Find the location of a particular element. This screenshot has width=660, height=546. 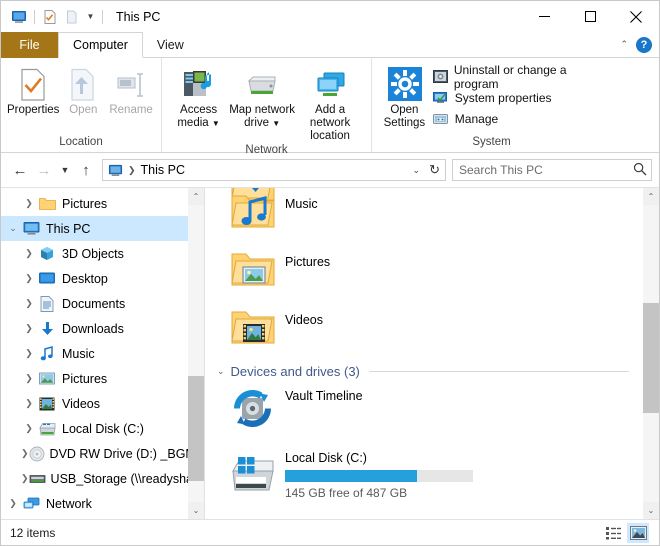

properties-label: Properties is located at coordinates (33, 110).